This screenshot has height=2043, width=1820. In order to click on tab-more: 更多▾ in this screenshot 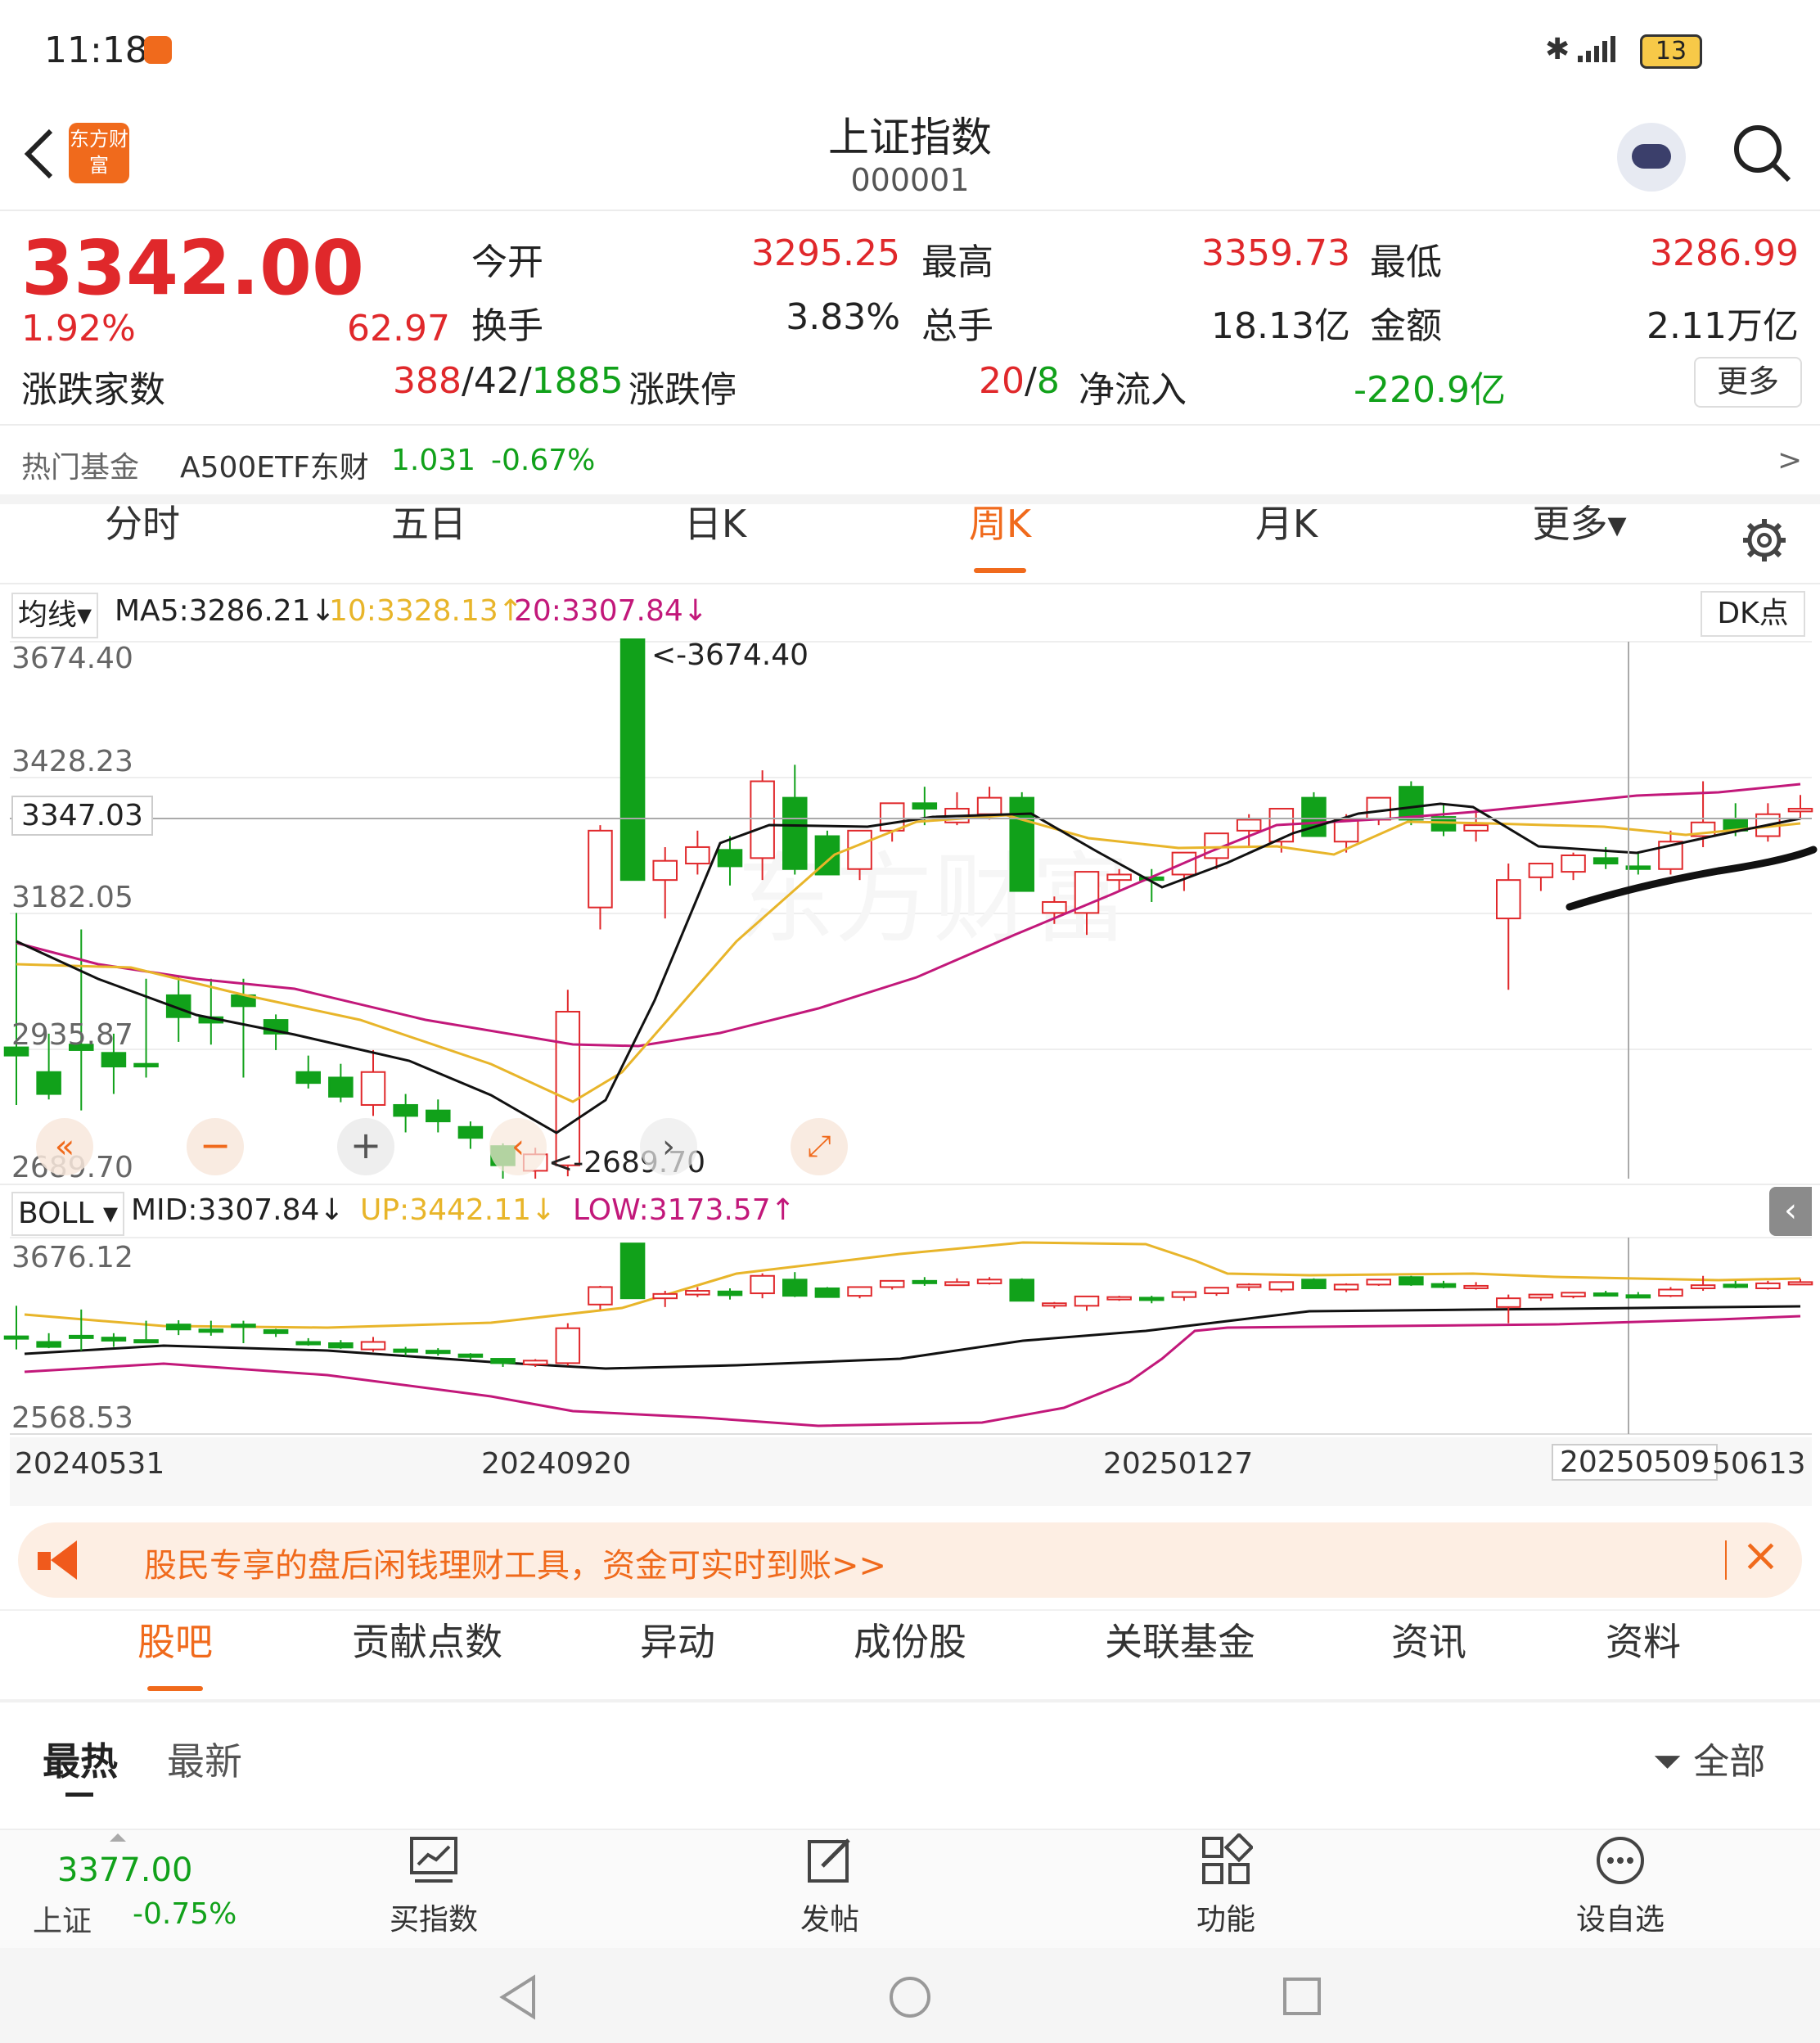, I will do `click(1580, 524)`.